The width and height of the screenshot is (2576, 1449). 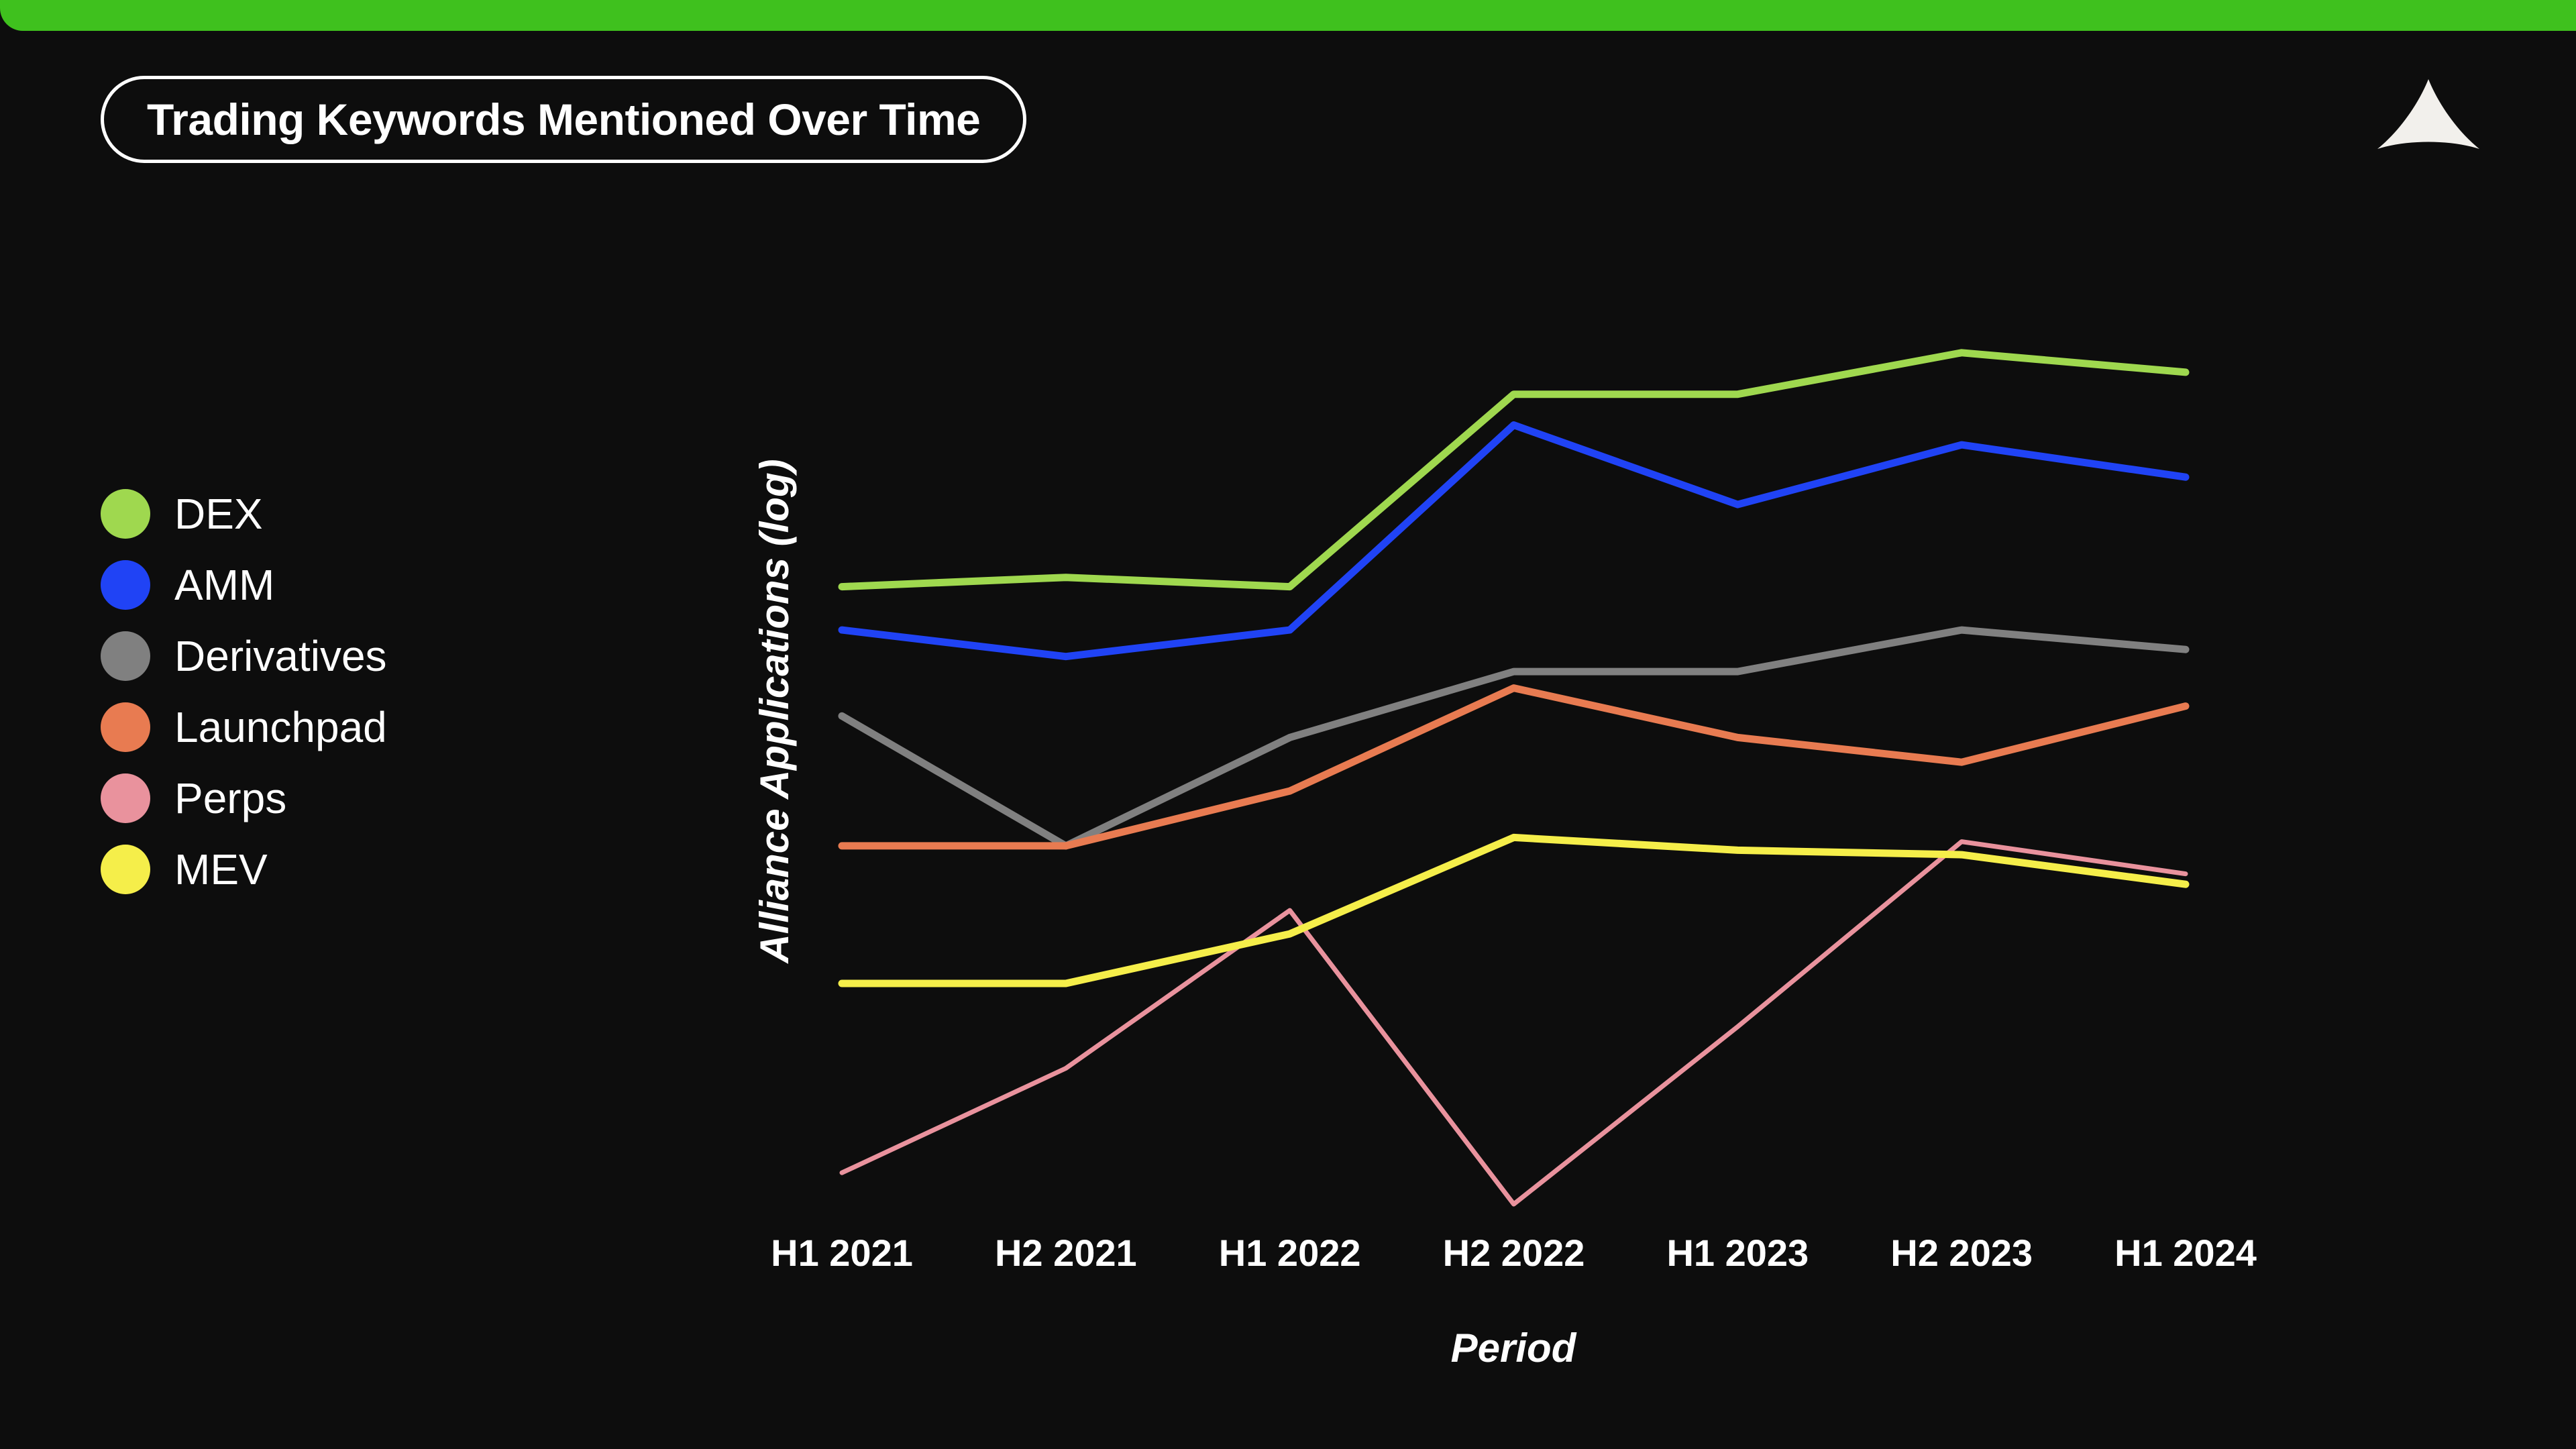 What do you see at coordinates (1961, 1253) in the screenshot?
I see `x-axis-tick-label: H2 2023` at bounding box center [1961, 1253].